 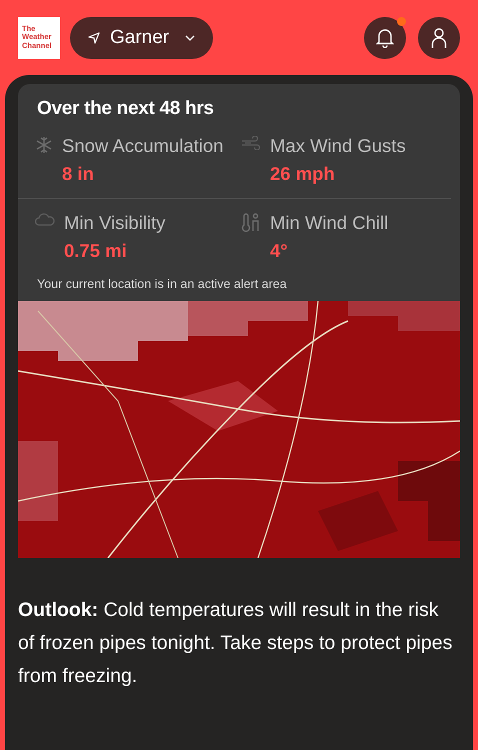 I want to click on snowflake-icon, so click(x=44, y=145).